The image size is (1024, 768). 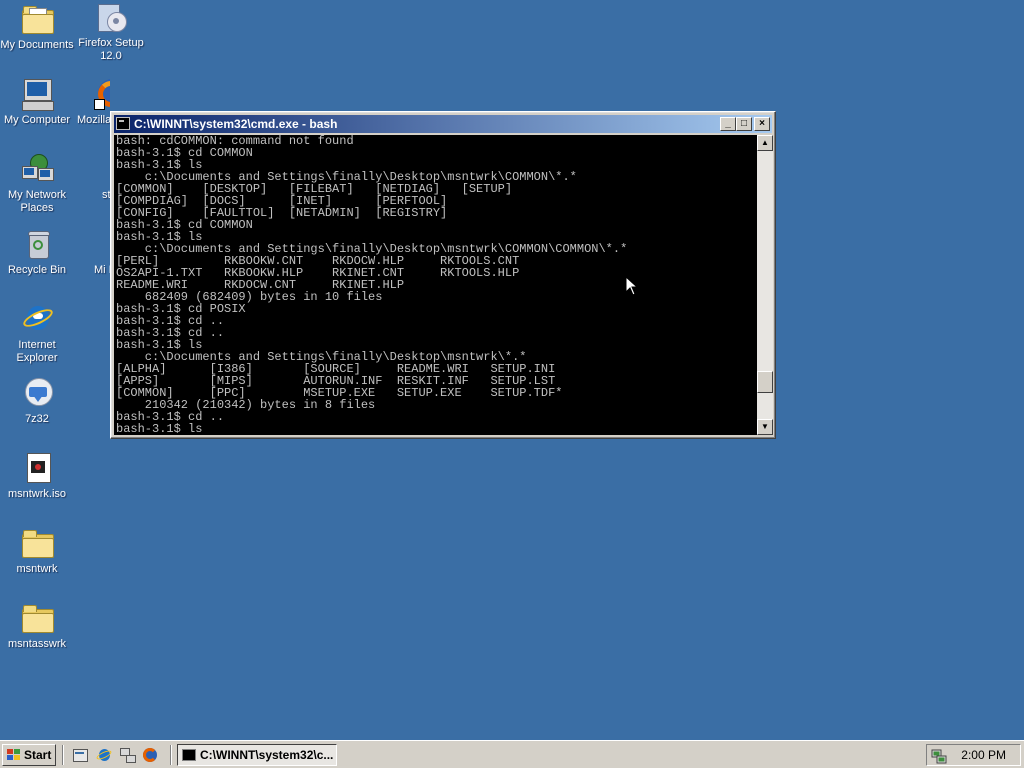 What do you see at coordinates (443, 124) in the screenshot?
I see `window-titlebar: C:\WINNT\system32\cmd.exe - bash _ □ ×` at bounding box center [443, 124].